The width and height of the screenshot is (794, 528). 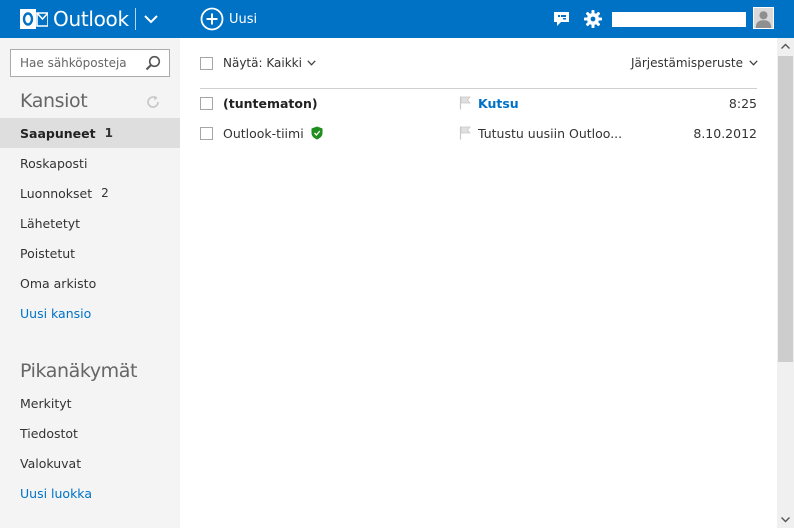 What do you see at coordinates (56, 193) in the screenshot?
I see `sidebar-item-label: Luonnokset` at bounding box center [56, 193].